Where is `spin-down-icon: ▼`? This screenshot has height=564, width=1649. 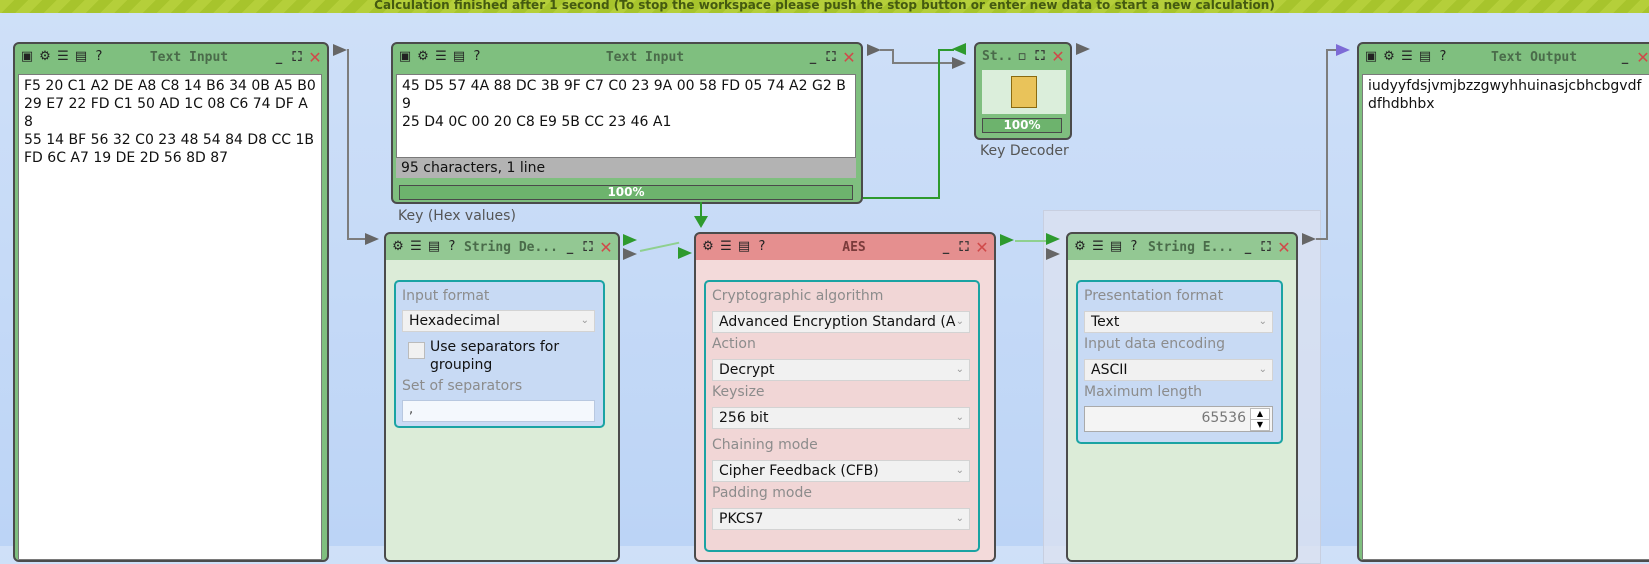
spin-down-icon: ▼ is located at coordinates (1260, 425).